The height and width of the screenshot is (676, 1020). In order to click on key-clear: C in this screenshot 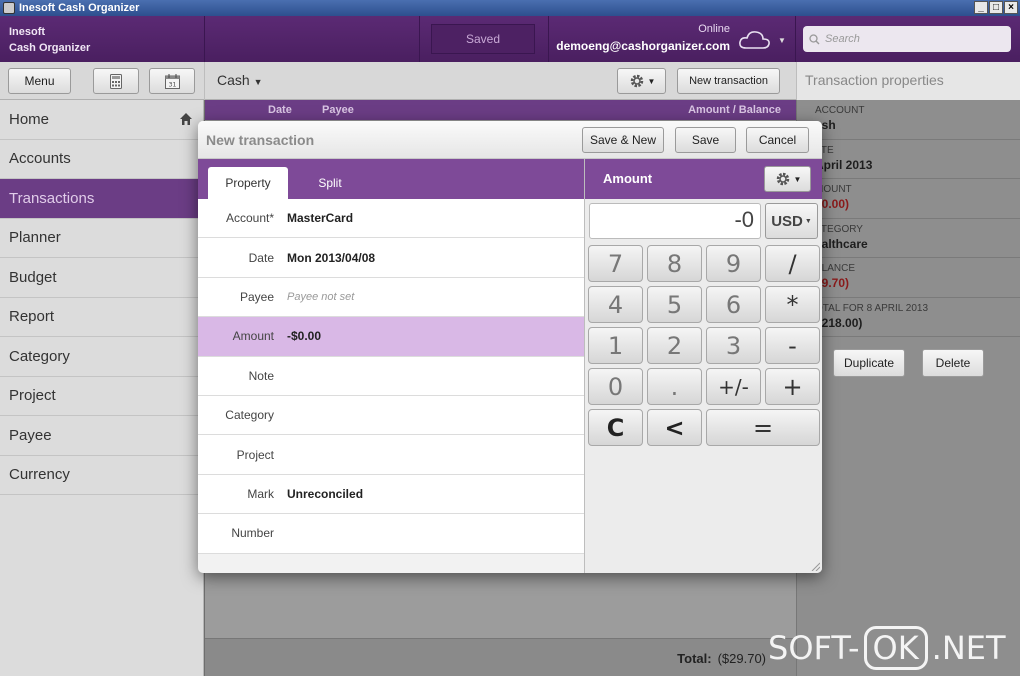, I will do `click(615, 427)`.